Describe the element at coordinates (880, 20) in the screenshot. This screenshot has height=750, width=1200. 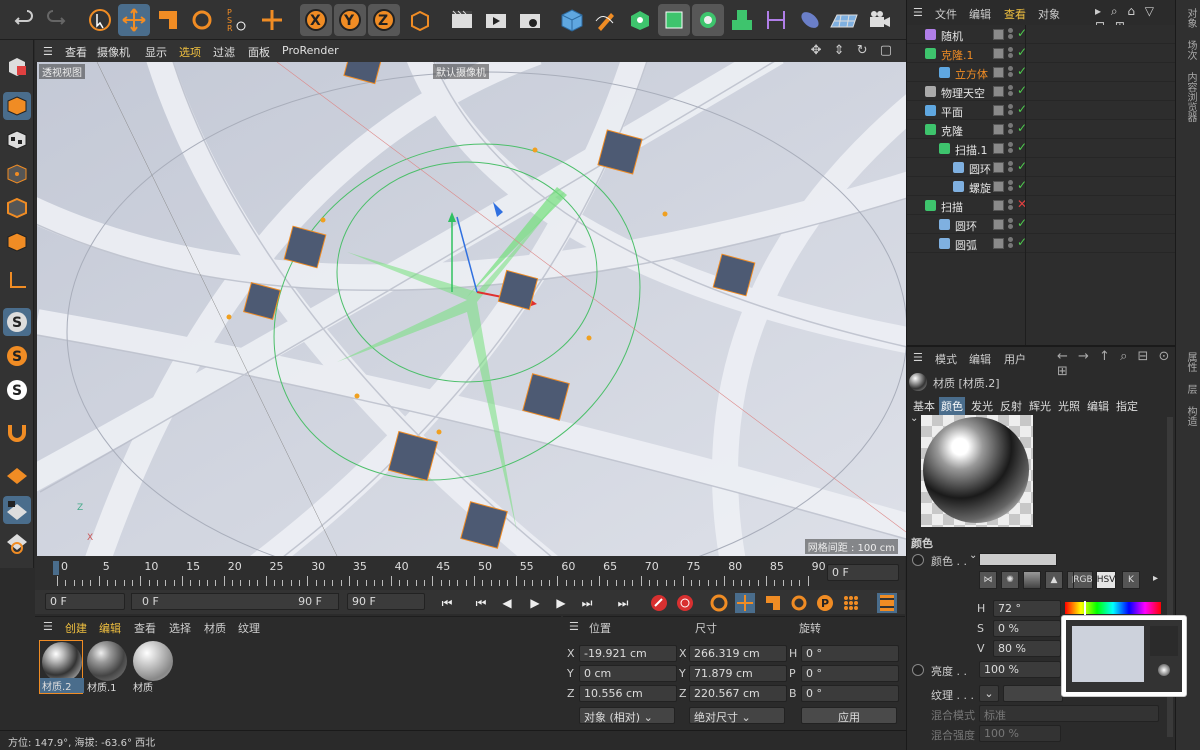
I see `camera-icon` at that location.